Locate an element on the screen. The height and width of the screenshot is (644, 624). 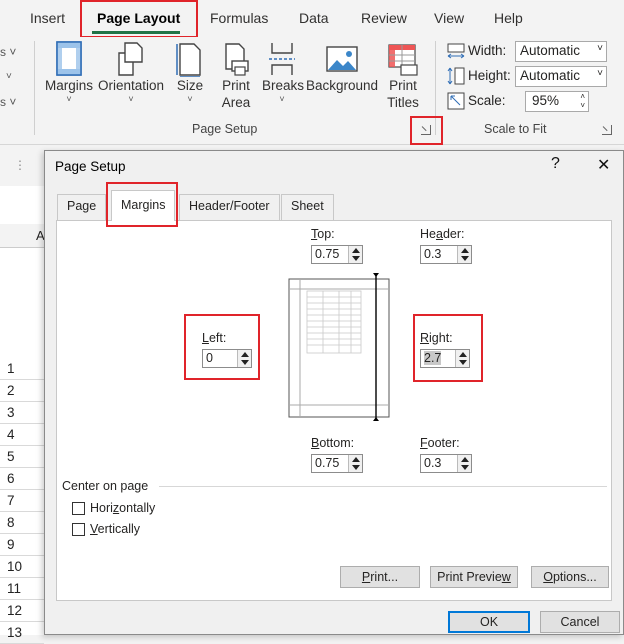
tab-page-layout: Page Layout is located at coordinates (138, 18).